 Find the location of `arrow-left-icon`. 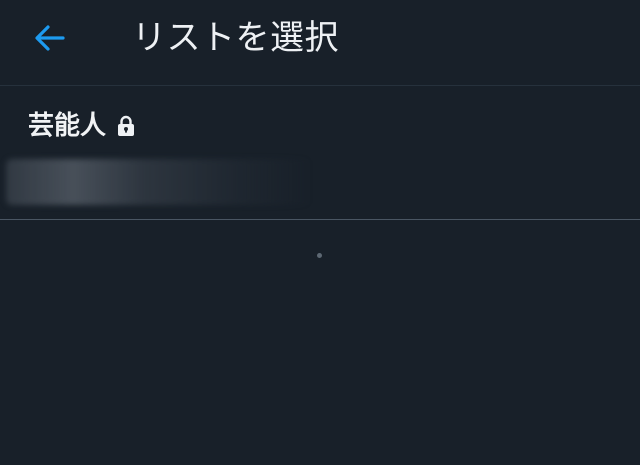

arrow-left-icon is located at coordinates (50, 38).